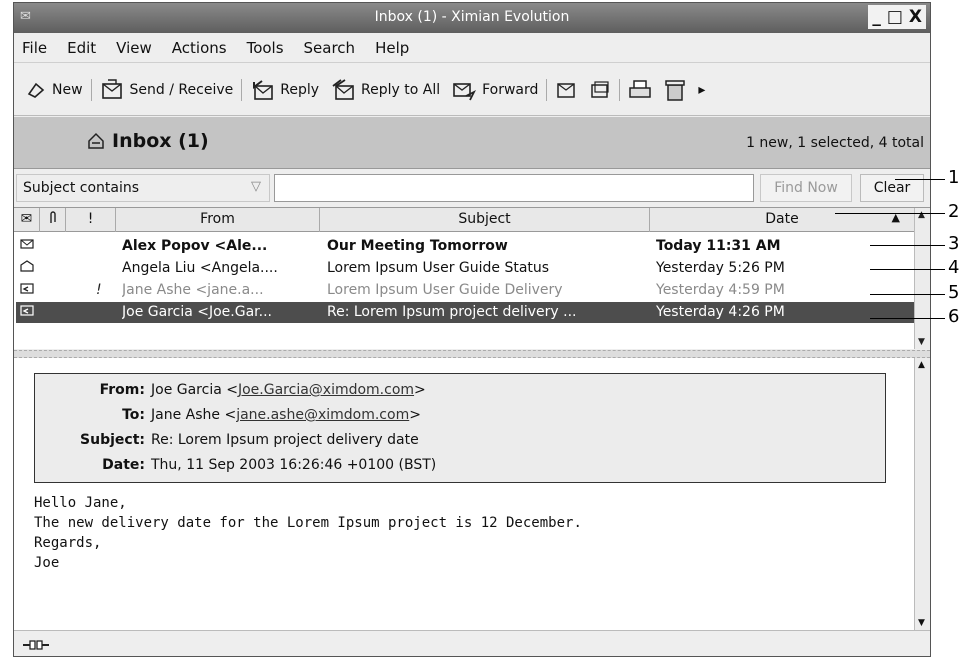 This screenshot has height=660, width=965. Describe the element at coordinates (806, 188) in the screenshot. I see `find-now-button: Find Now` at that location.